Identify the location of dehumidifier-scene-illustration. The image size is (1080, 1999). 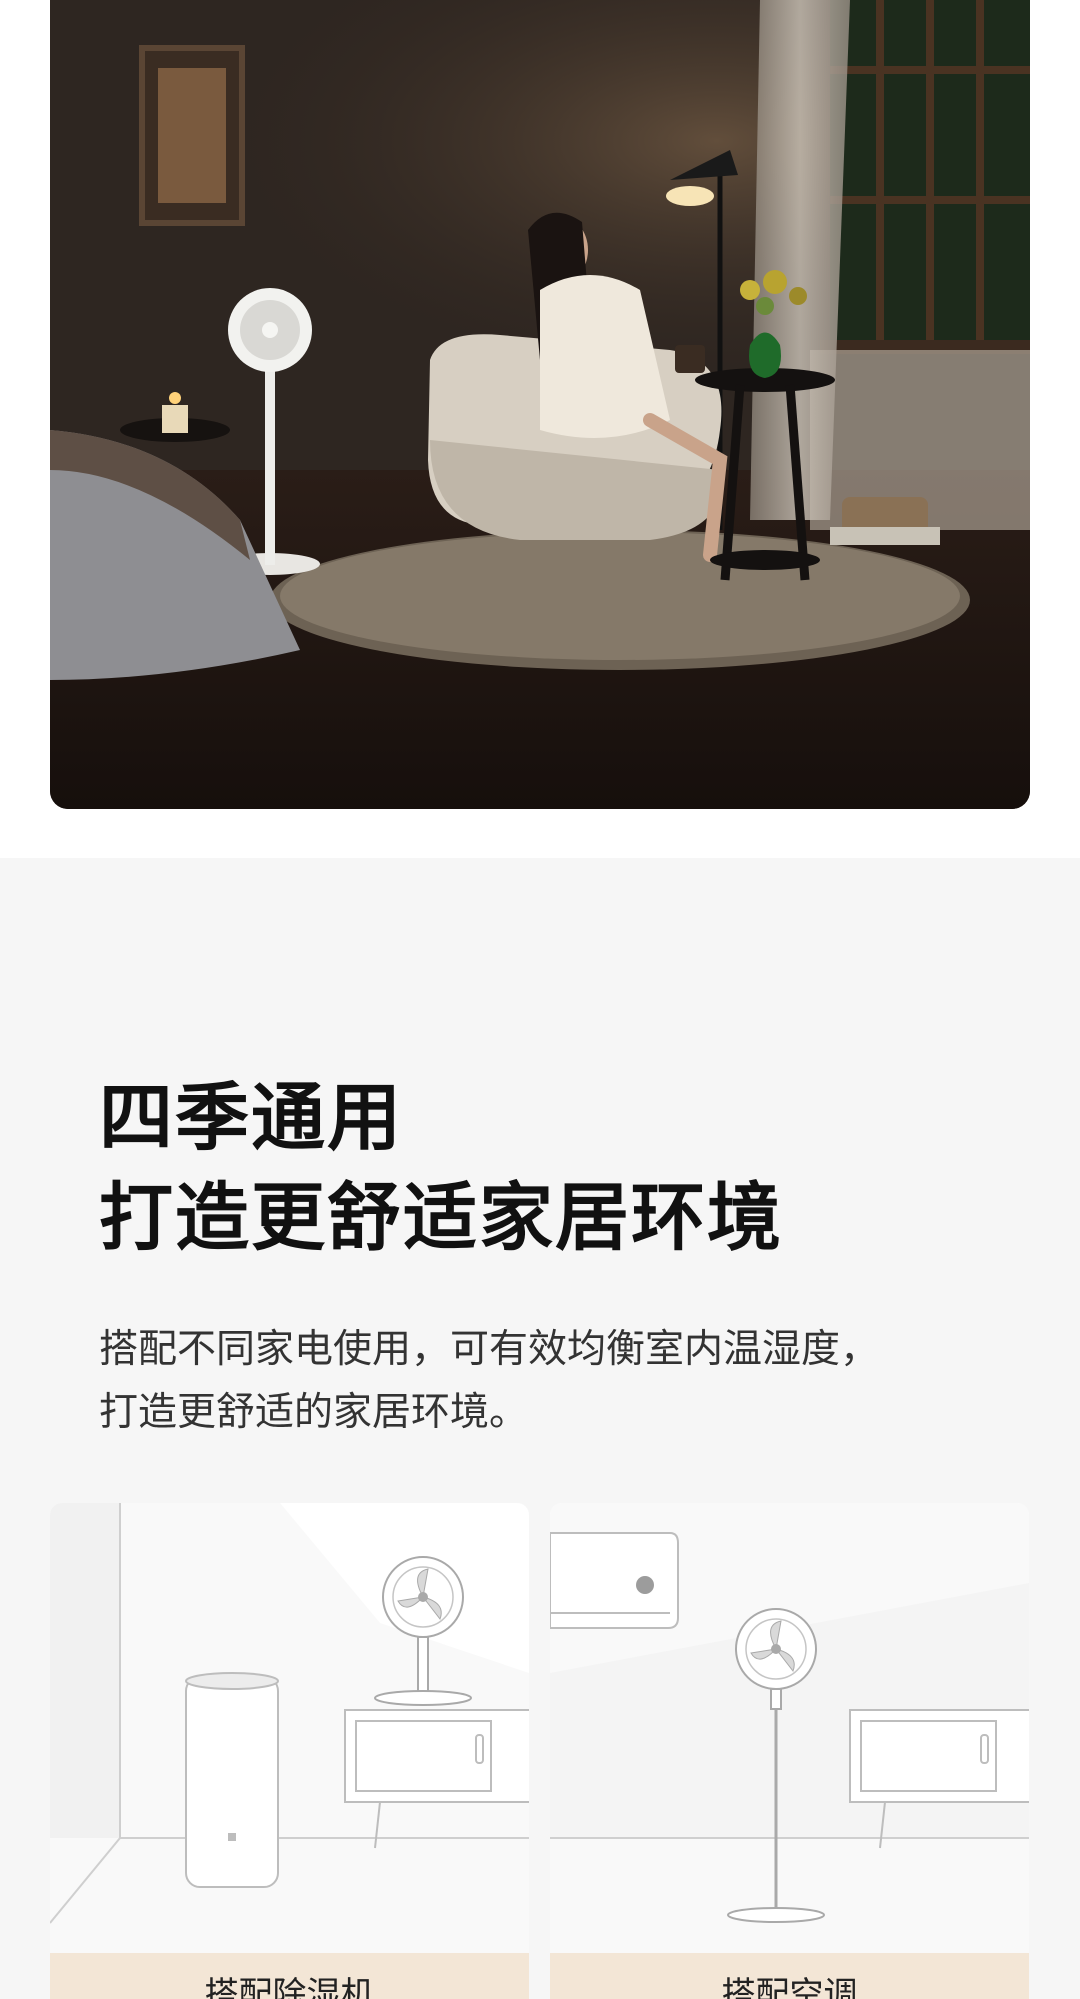
(289, 1728).